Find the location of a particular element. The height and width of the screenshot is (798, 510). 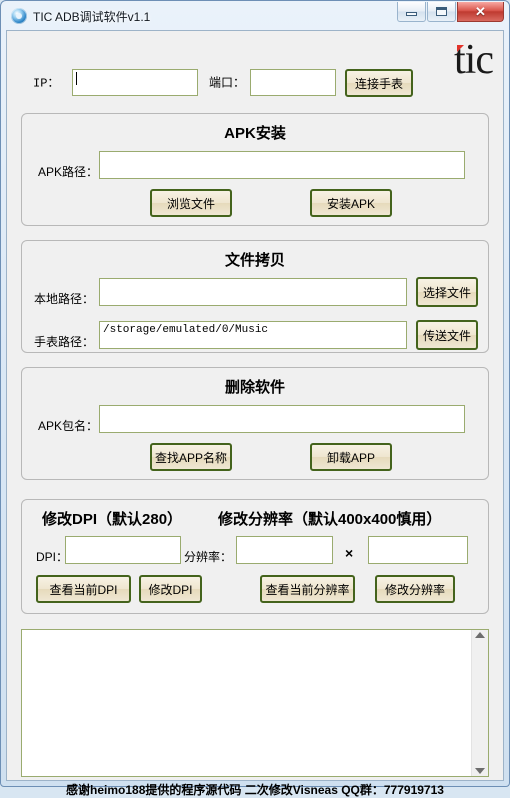

log-scrollbar is located at coordinates (479, 703).